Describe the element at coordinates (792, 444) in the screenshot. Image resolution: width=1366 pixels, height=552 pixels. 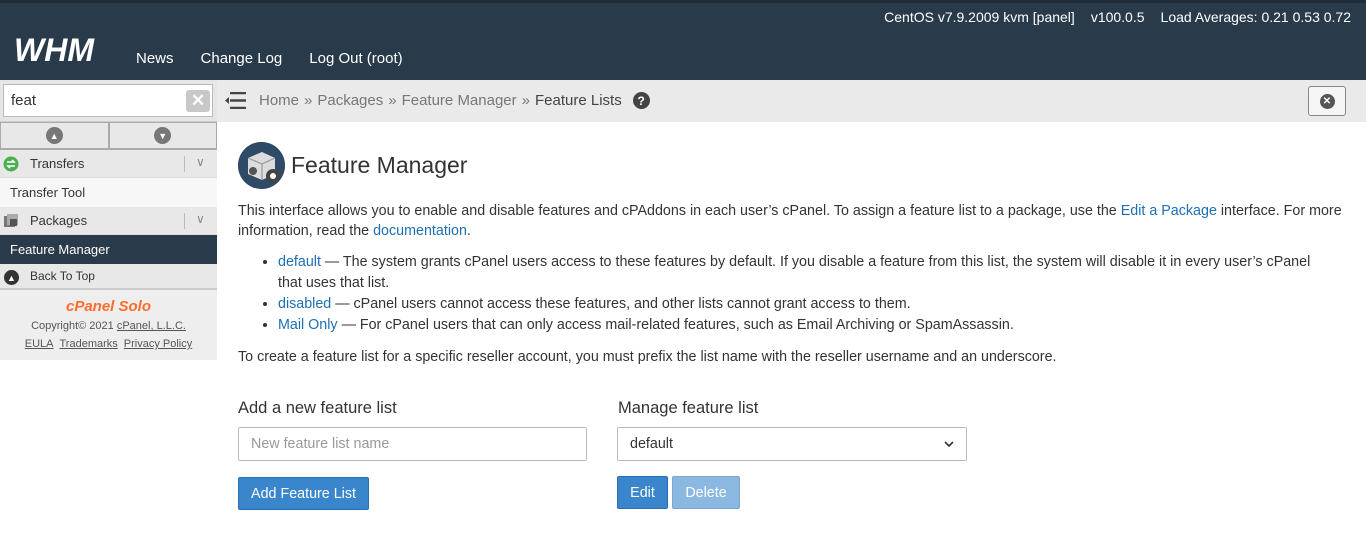
I see `feature-list-select: default` at that location.